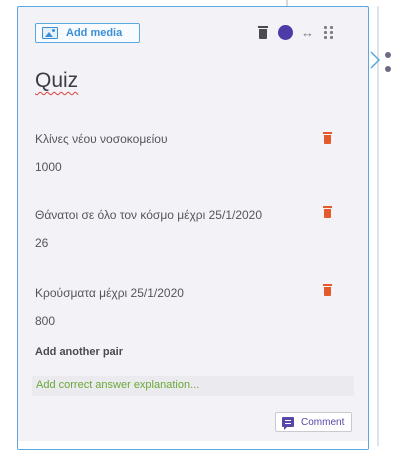 This screenshot has width=402, height=452. I want to click on toolbar-actions: ↔, so click(296, 32).